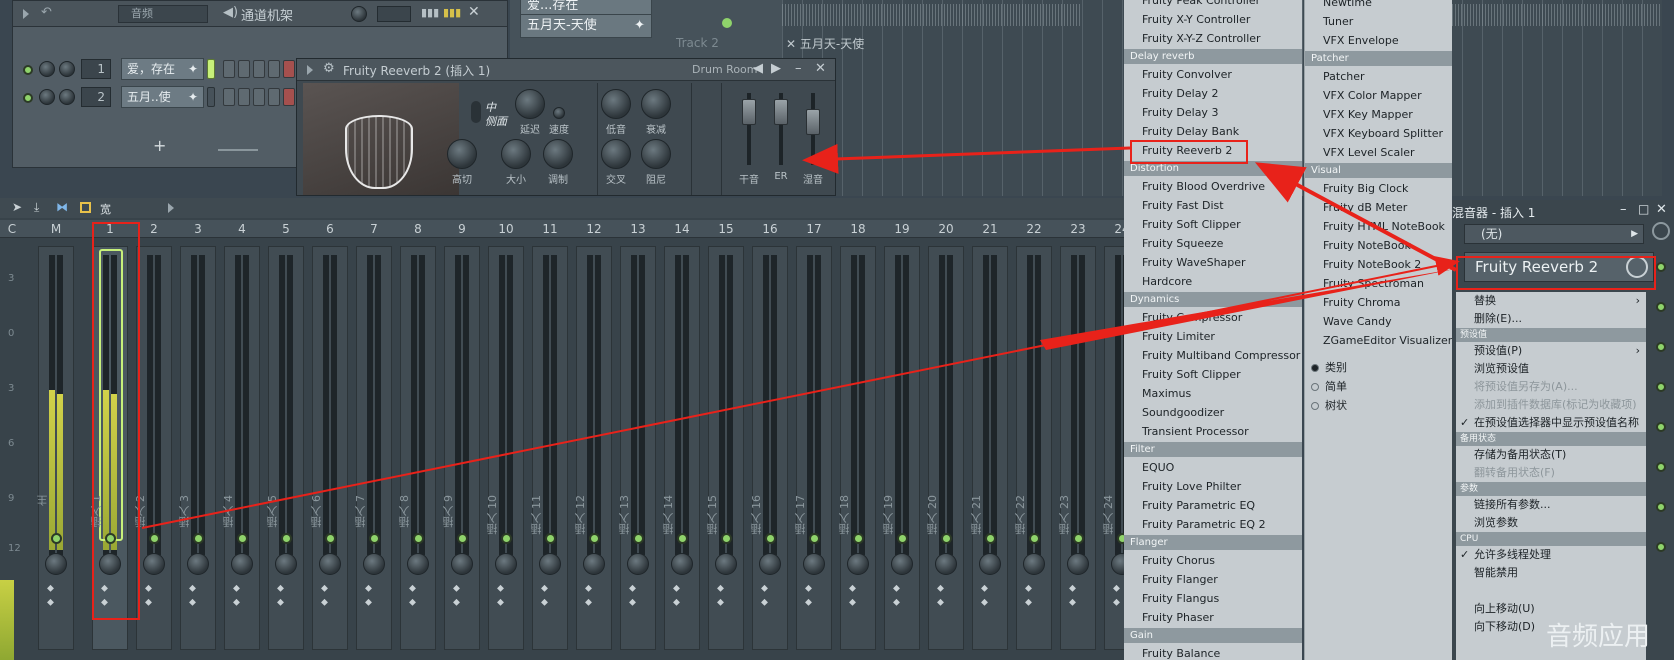 This screenshot has height=660, width=1674. What do you see at coordinates (1213, 467) in the screenshot?
I see `plugin-menu-item: EQUO` at bounding box center [1213, 467].